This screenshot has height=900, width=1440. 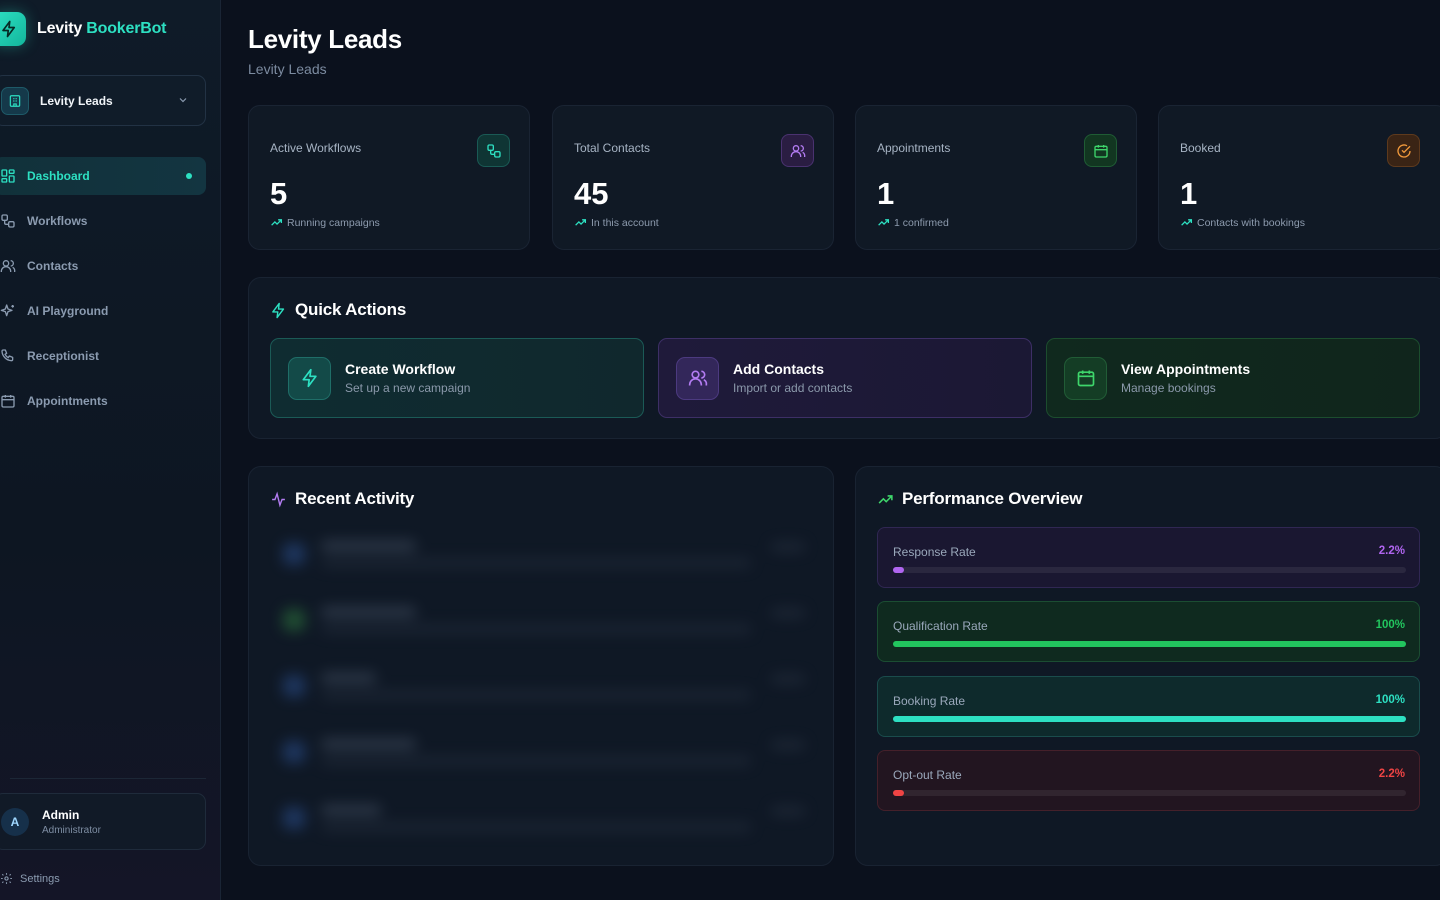 What do you see at coordinates (778, 369) in the screenshot?
I see `qa-title: Add Contacts` at bounding box center [778, 369].